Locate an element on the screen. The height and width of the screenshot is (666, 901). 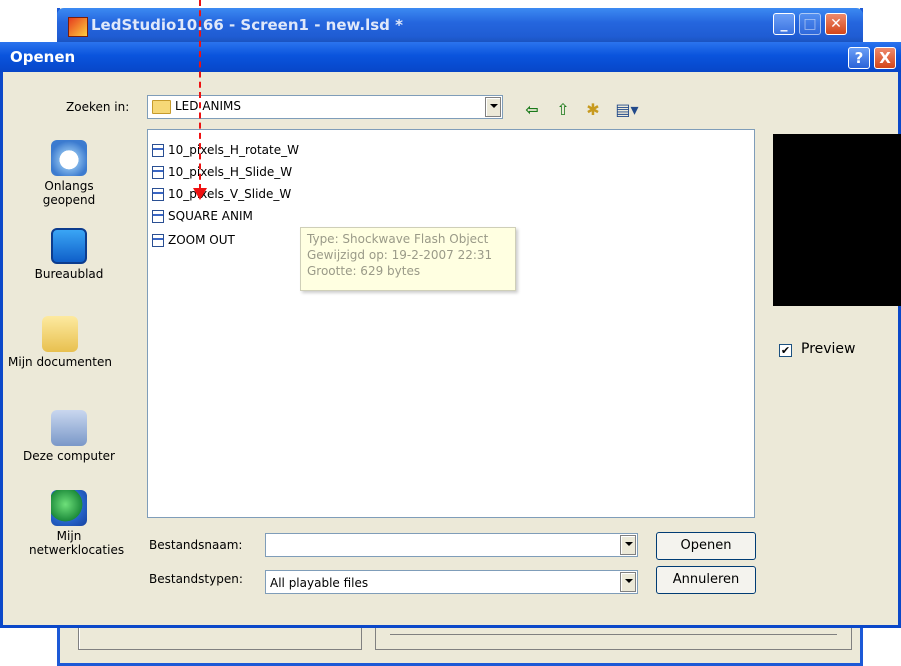
place-my-documents: Mijn documenten is located at coordinates (60, 342).